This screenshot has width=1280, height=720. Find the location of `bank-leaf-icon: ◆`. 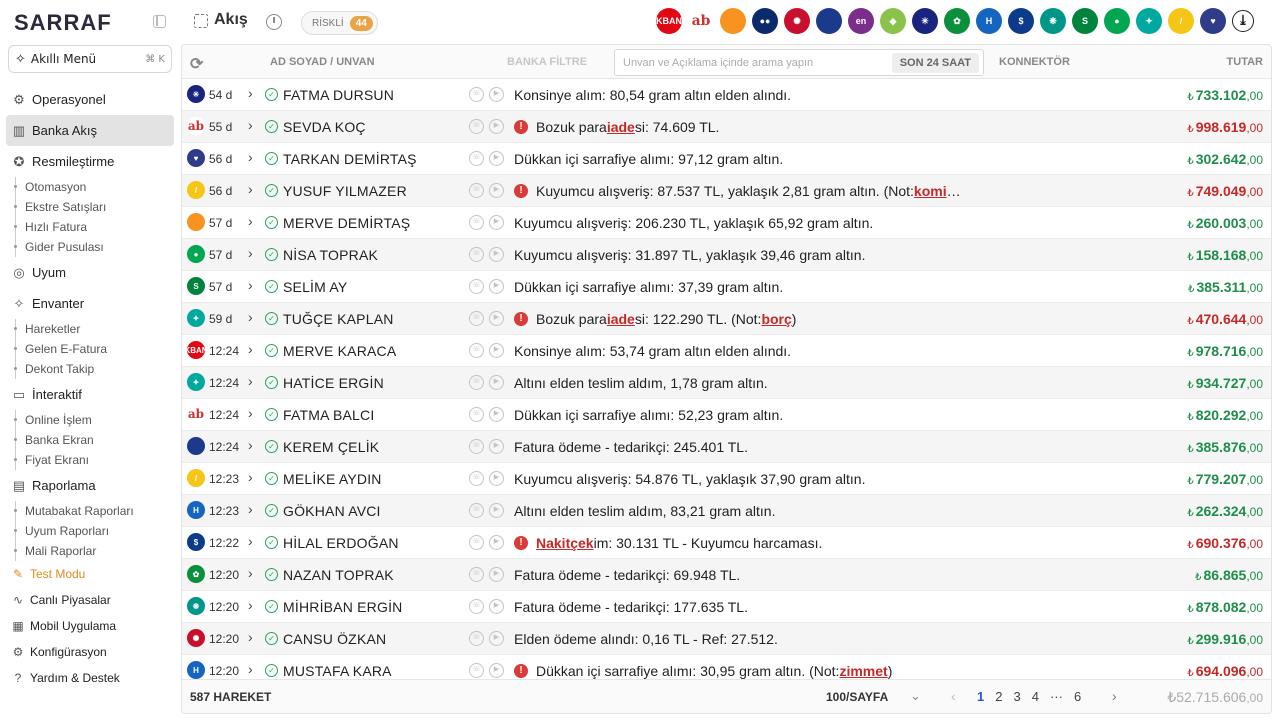

bank-leaf-icon: ◆ is located at coordinates (893, 21).